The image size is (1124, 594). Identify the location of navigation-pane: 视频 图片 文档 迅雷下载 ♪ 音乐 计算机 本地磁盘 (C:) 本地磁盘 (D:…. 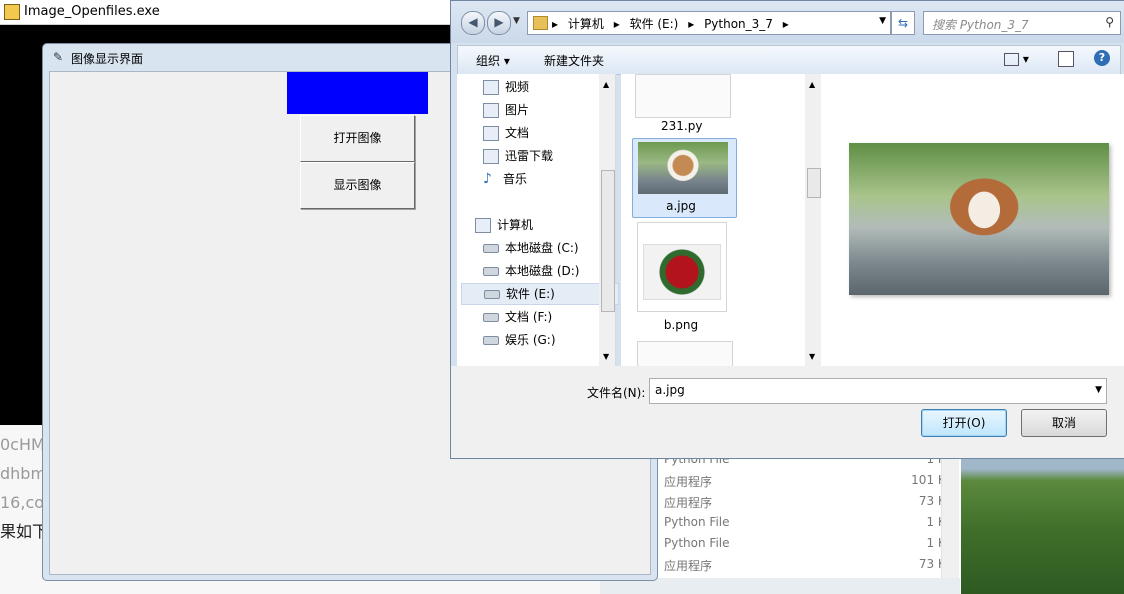
(538, 220).